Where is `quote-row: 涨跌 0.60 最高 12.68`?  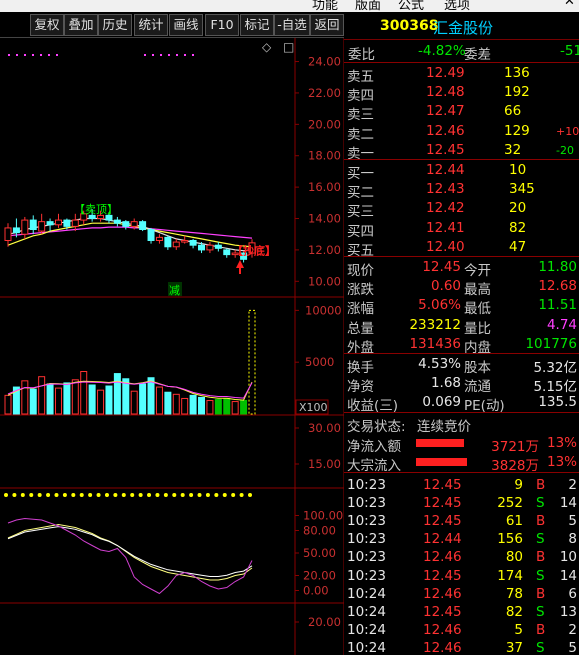 quote-row: 涨跌 0.60 最高 12.68 is located at coordinates (461, 287).